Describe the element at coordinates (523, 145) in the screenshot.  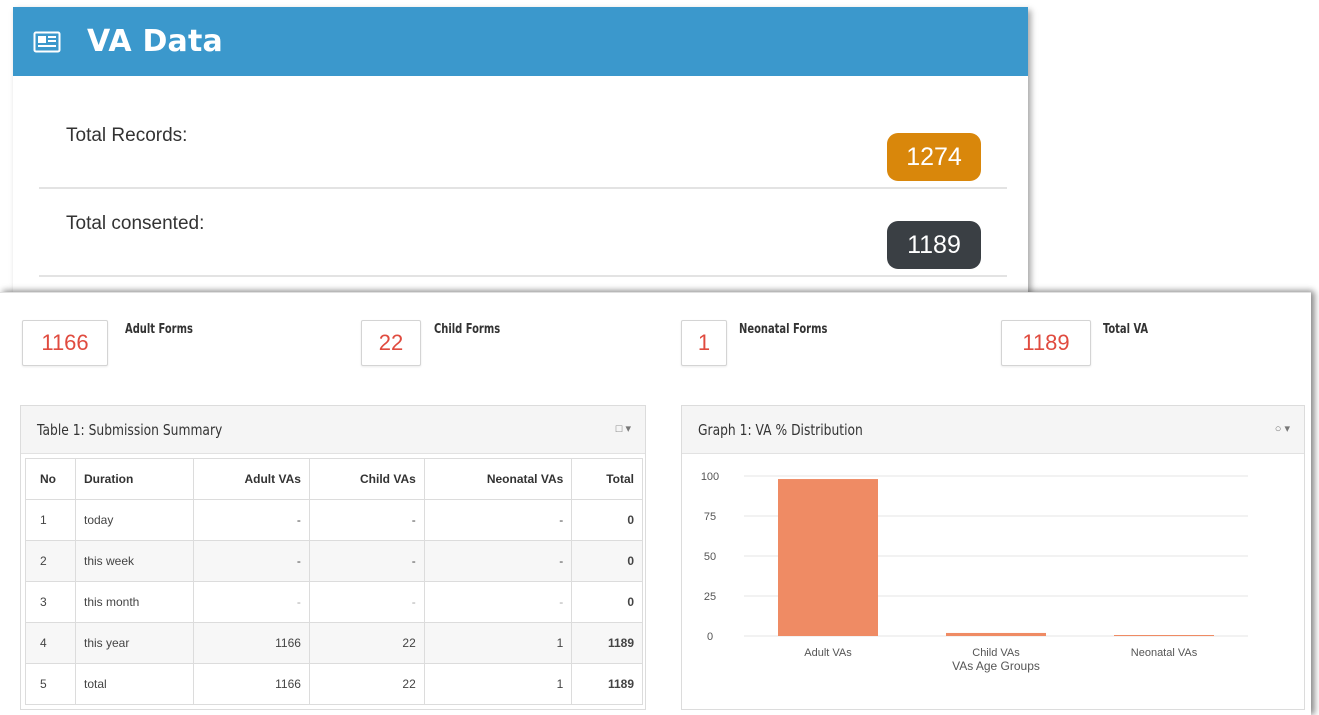
I see `total-records-row: Total Records: 1274` at that location.